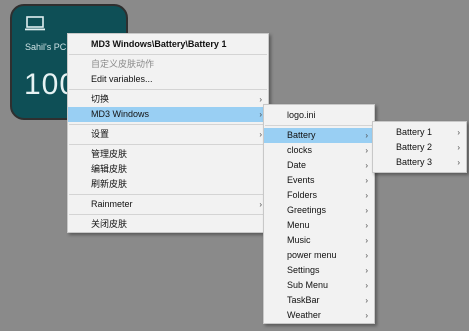 This screenshot has width=469, height=331. I want to click on menu-item-label: 设置, so click(100, 134).